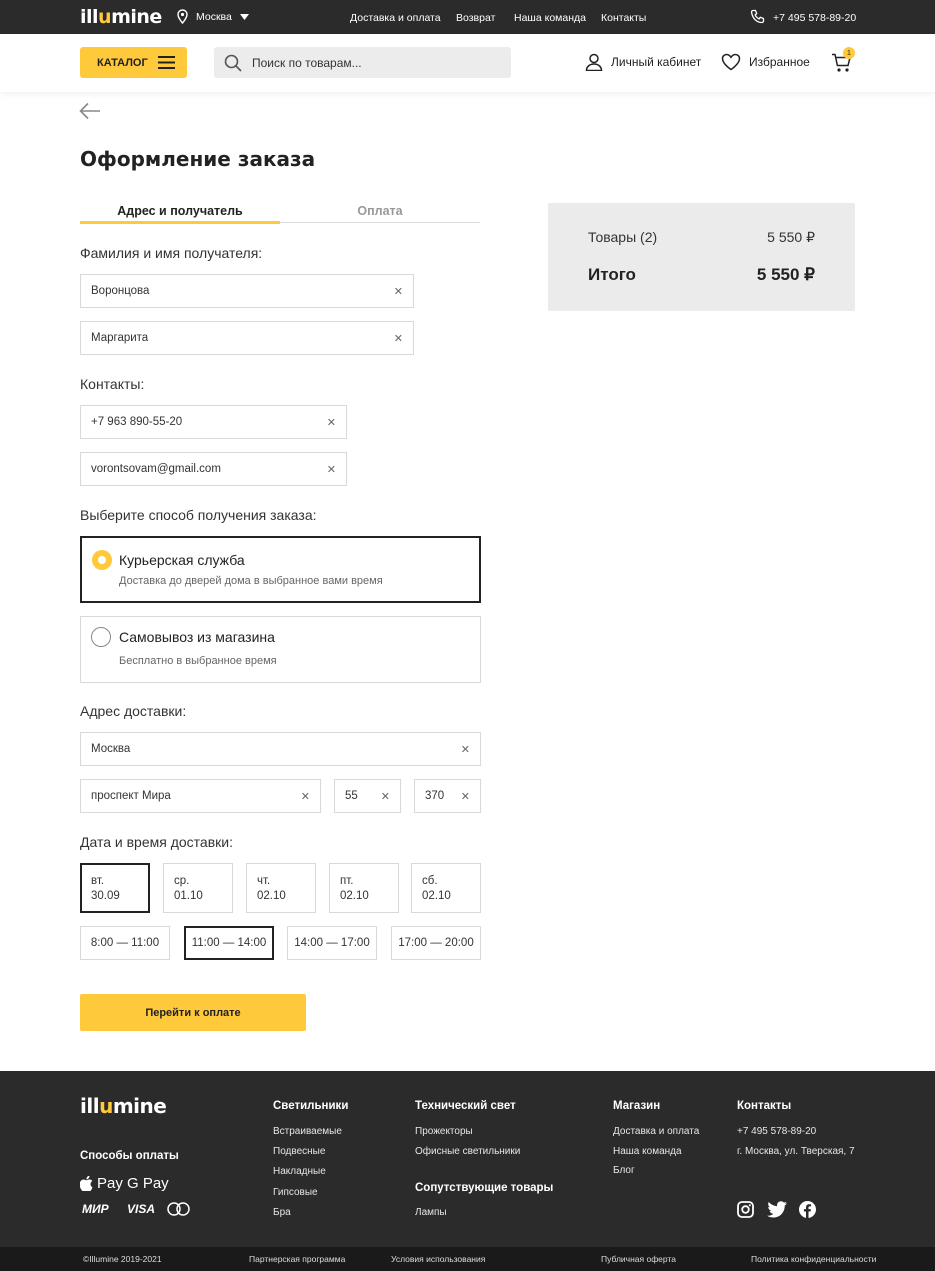 This screenshot has height=1271, width=935. Describe the element at coordinates (444, 1131) in the screenshot. I see `footer-link: Прожекторы` at that location.